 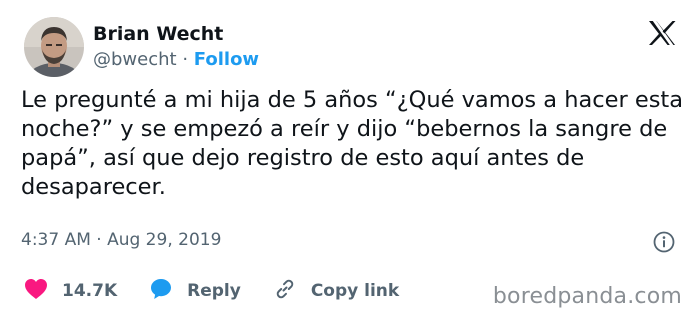 I want to click on like-button: 14.7K, so click(x=70, y=291).